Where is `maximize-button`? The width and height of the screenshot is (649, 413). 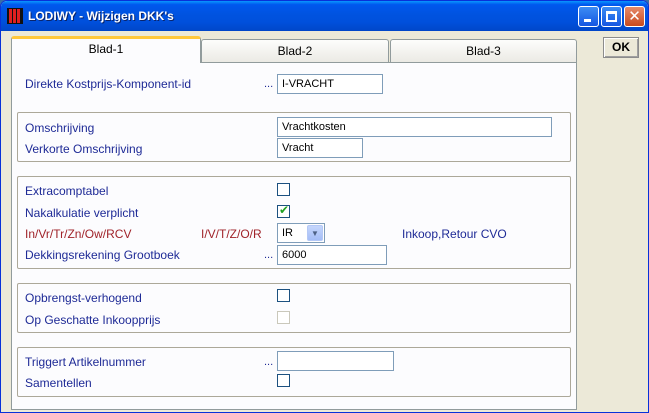 maximize-button is located at coordinates (611, 16).